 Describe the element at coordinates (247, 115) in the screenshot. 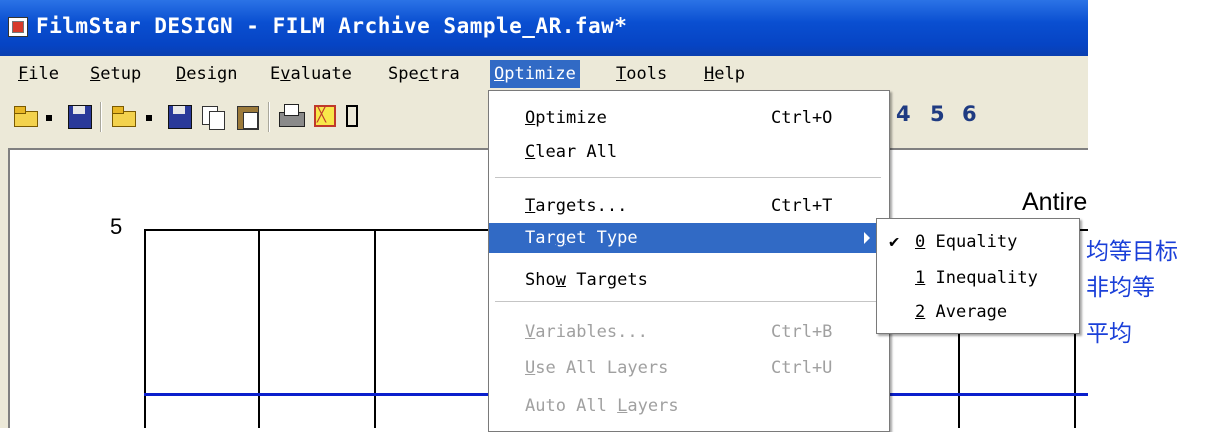

I see `paste-icon` at that location.